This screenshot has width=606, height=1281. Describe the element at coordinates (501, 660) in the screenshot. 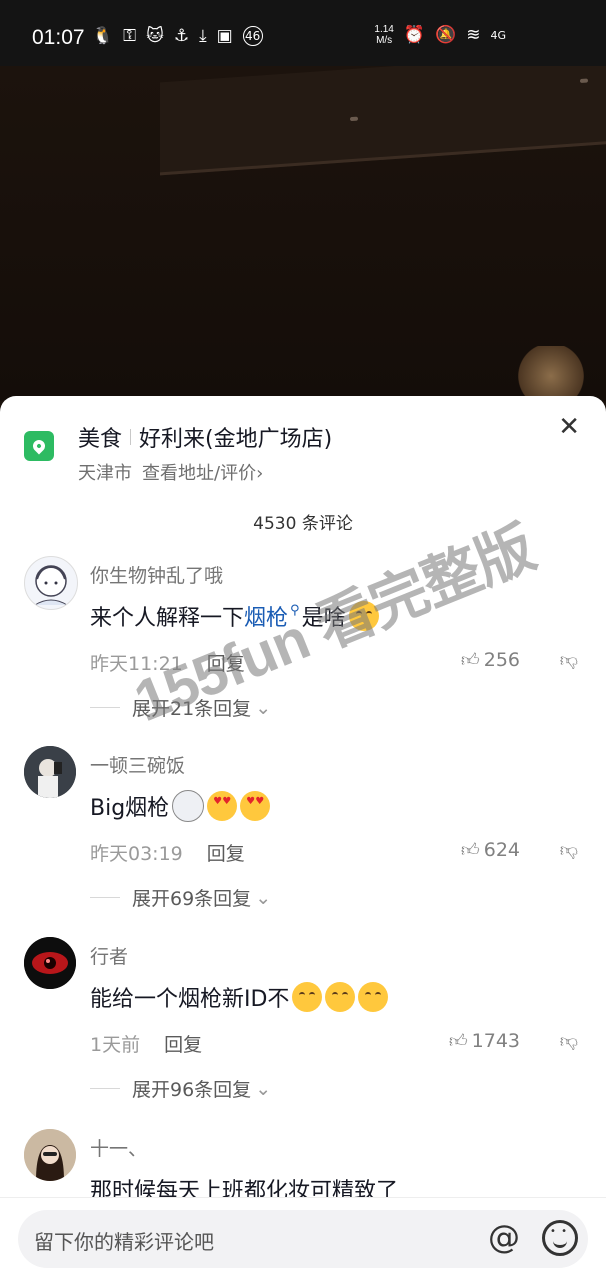

I see `like-count: 256` at that location.